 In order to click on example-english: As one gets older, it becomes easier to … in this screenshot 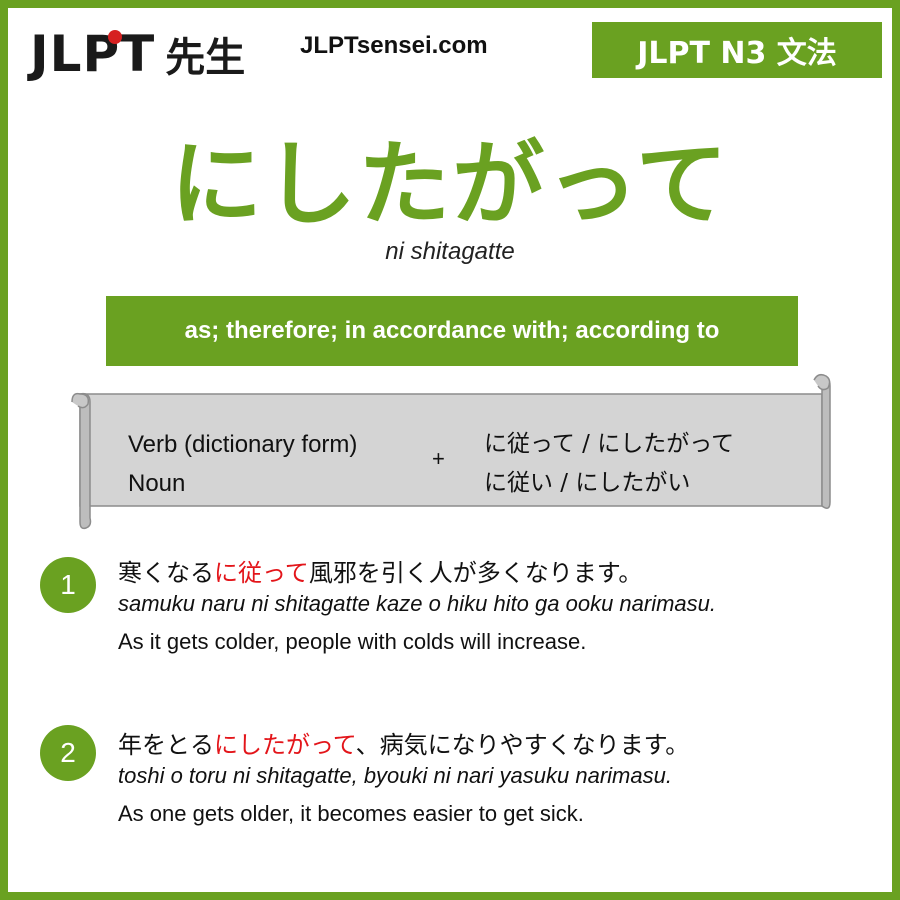, I will do `click(351, 813)`.